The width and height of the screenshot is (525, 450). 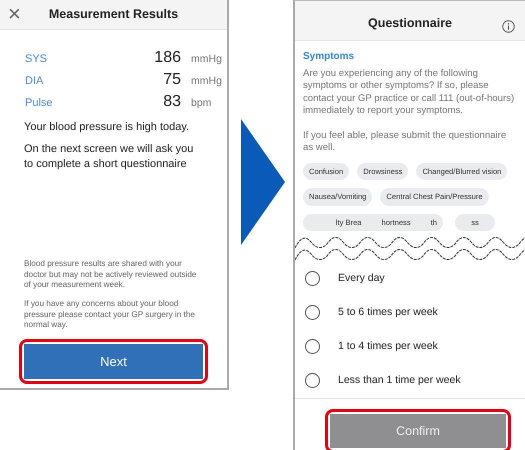 What do you see at coordinates (107, 127) in the screenshot?
I see `status-text: Your blood pressure is high today.` at bounding box center [107, 127].